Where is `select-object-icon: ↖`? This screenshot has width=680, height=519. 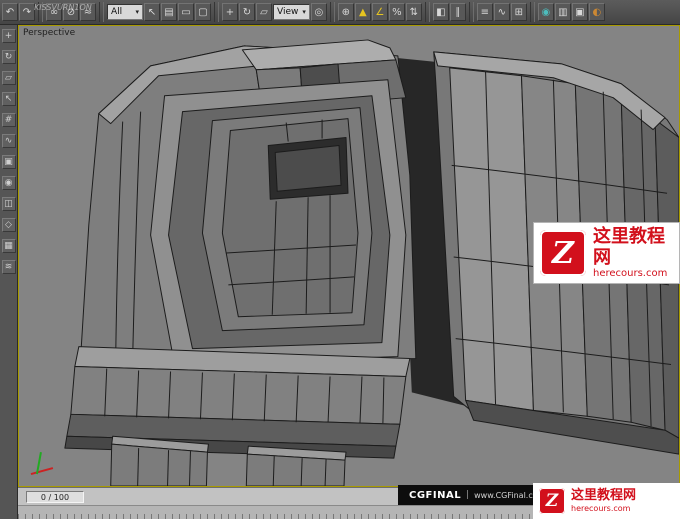 select-object-icon: ↖ is located at coordinates (152, 12).